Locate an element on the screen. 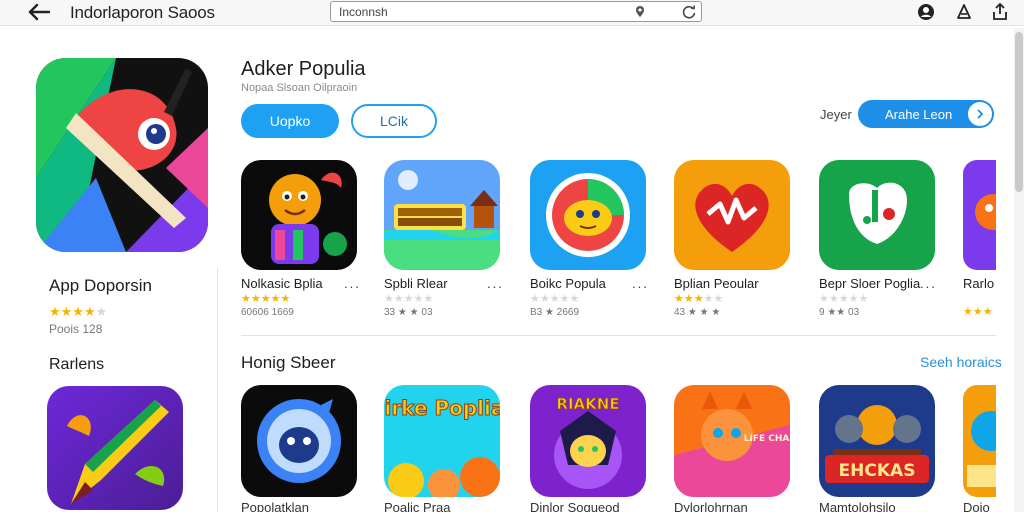 This screenshot has height=512, width=1024. address-bar: Inconnsh is located at coordinates (516, 11).